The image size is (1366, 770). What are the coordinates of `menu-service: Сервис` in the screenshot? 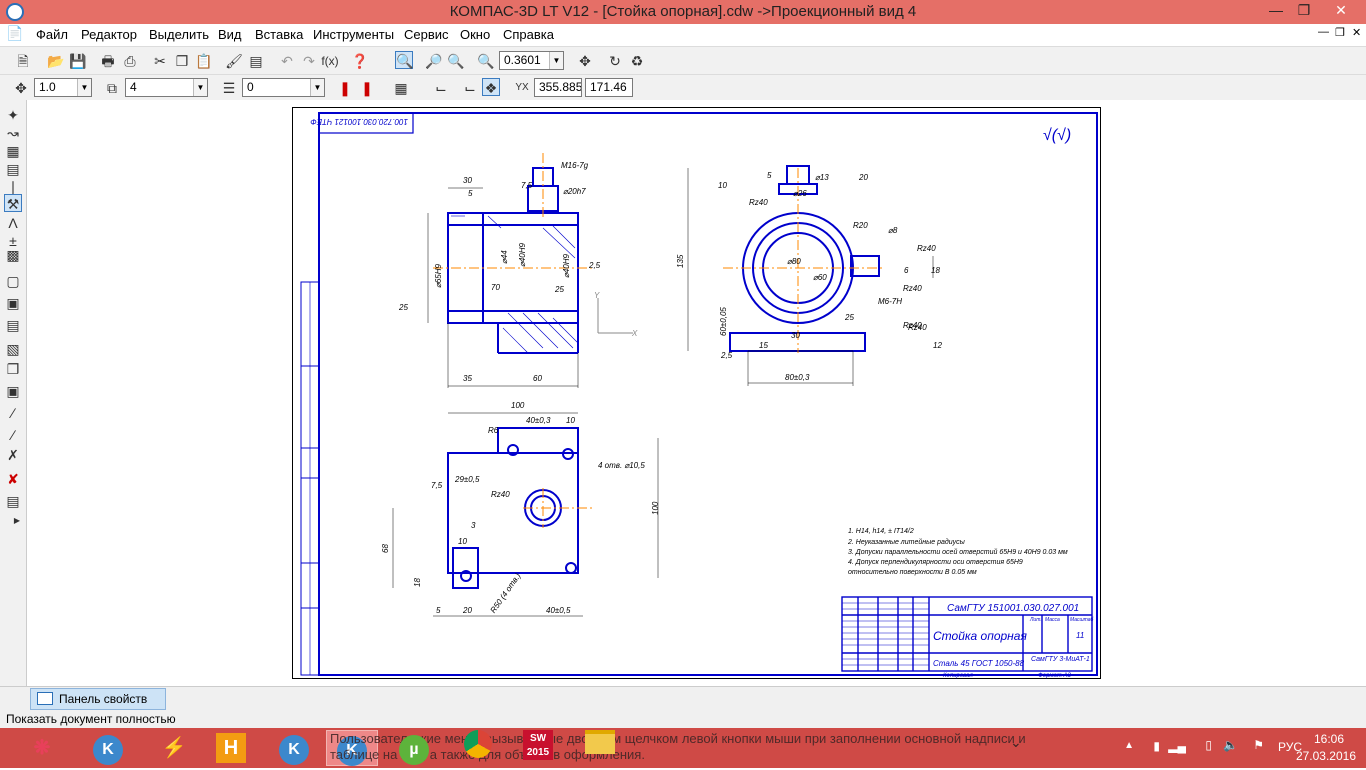 It's located at (426, 34).